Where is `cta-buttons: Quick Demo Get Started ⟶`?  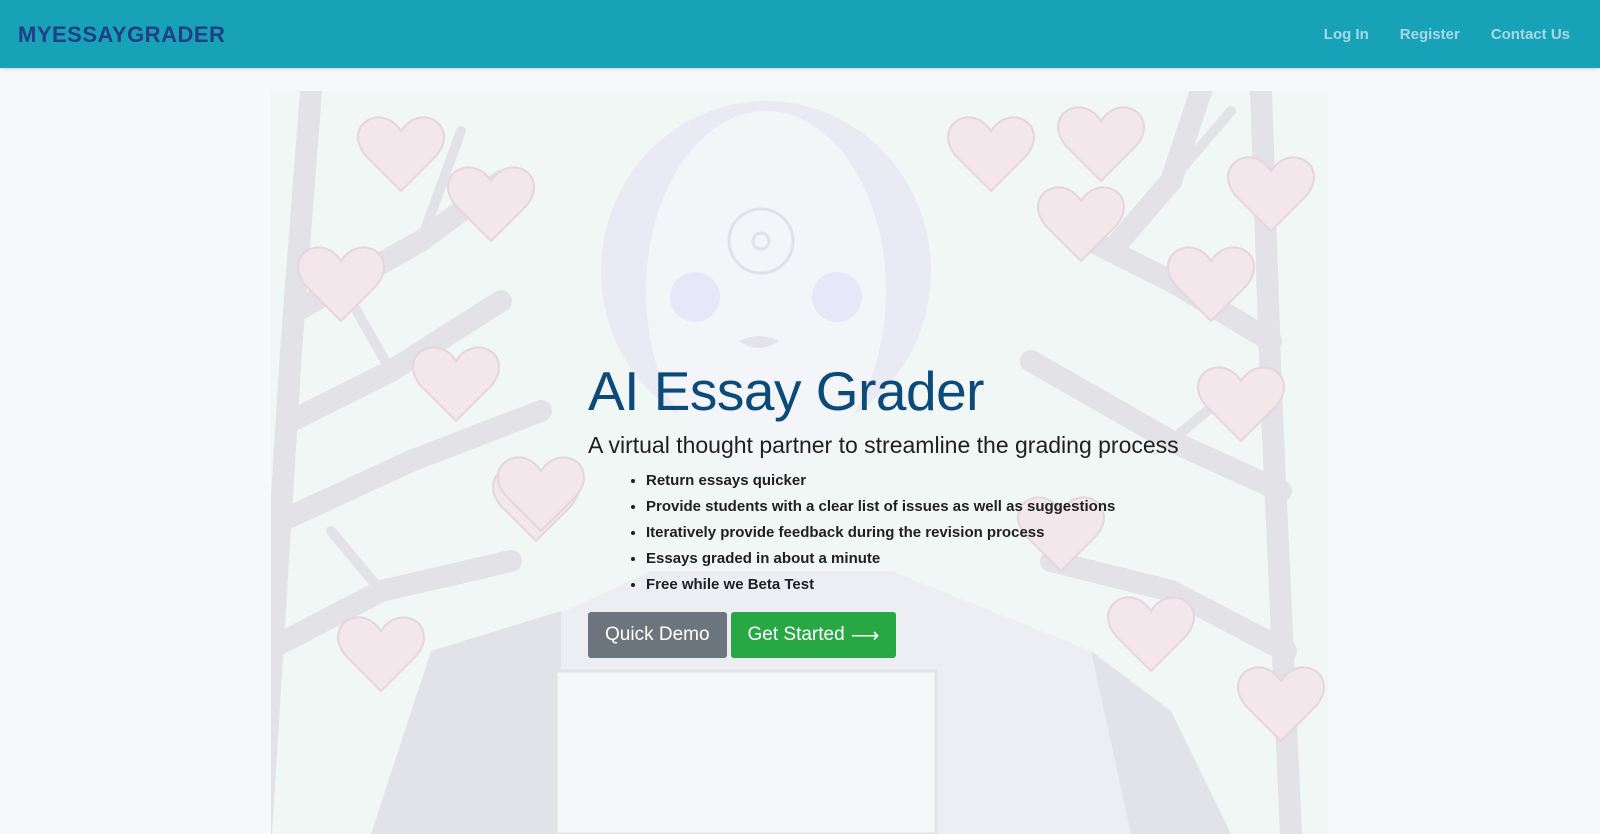 cta-buttons: Quick Demo Get Started ⟶ is located at coordinates (958, 635).